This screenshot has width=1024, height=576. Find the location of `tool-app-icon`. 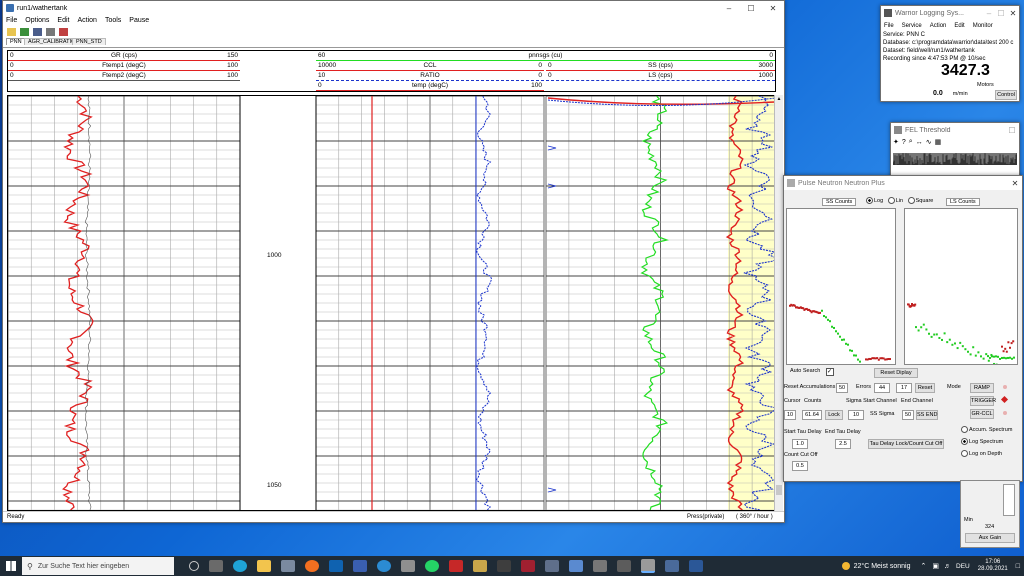

tool-app-icon is located at coordinates (552, 566).